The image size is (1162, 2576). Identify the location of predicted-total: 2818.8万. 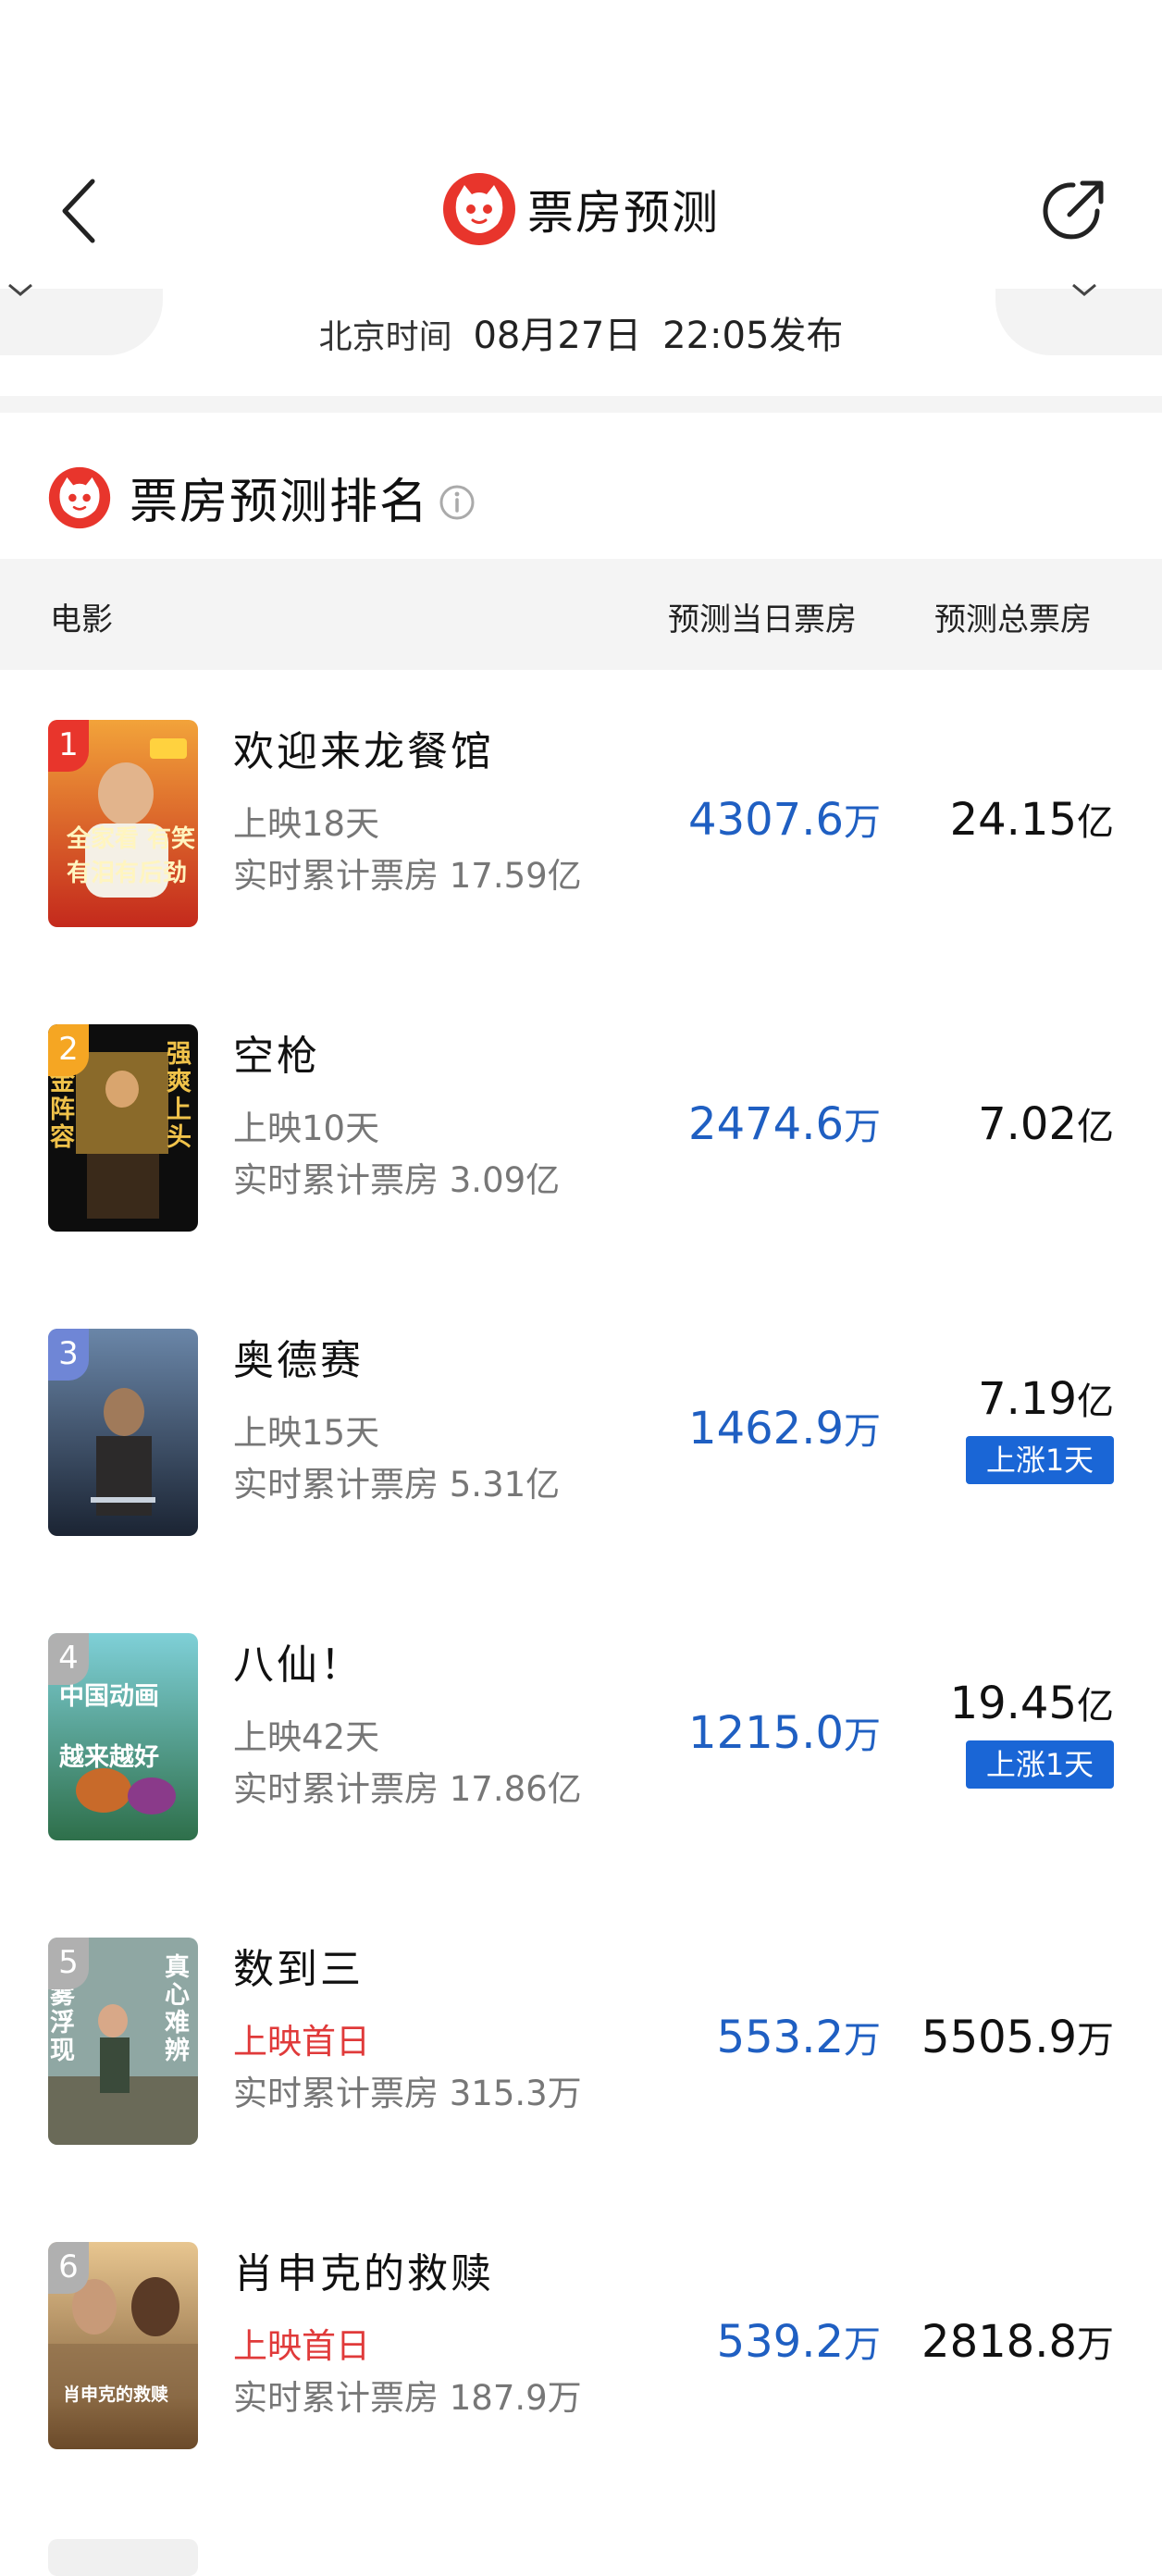
(1017, 2342).